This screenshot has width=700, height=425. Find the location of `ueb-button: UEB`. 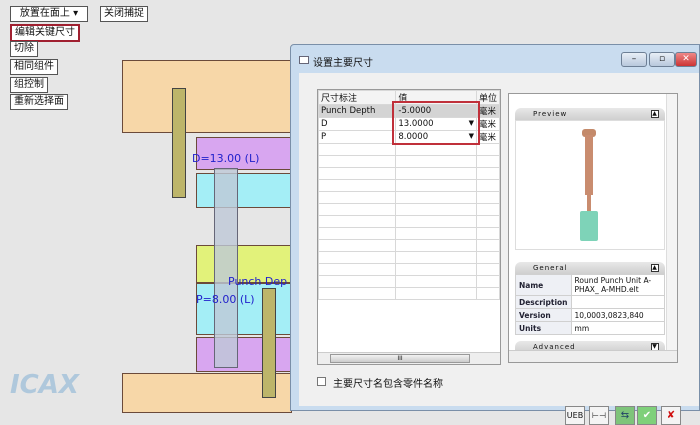

ueb-button: UEB is located at coordinates (575, 415).